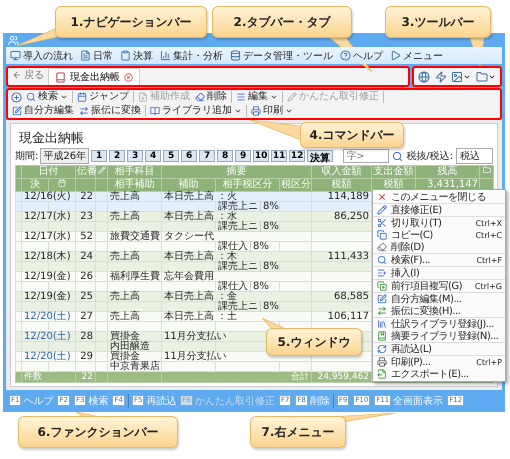 This screenshot has height=459, width=510. Describe the element at coordinates (342, 197) in the screenshot. I see `table-cell: 114,189` at that location.